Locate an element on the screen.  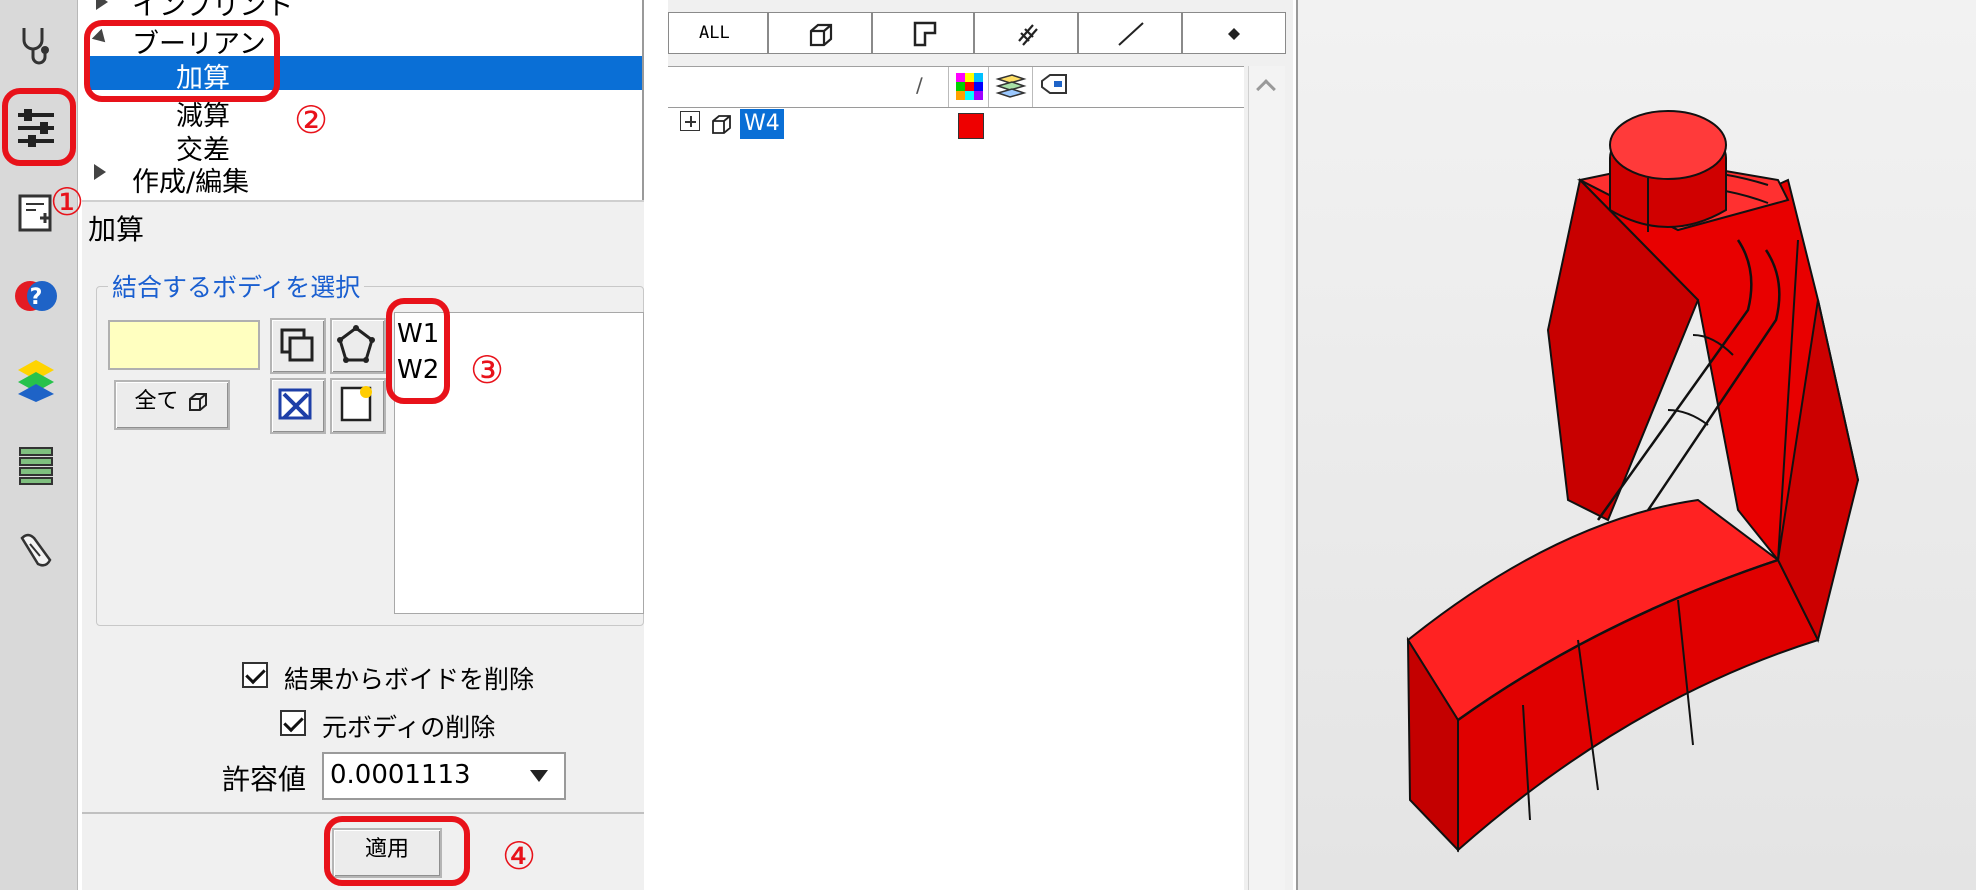
tab-line is located at coordinates (1130, 33).